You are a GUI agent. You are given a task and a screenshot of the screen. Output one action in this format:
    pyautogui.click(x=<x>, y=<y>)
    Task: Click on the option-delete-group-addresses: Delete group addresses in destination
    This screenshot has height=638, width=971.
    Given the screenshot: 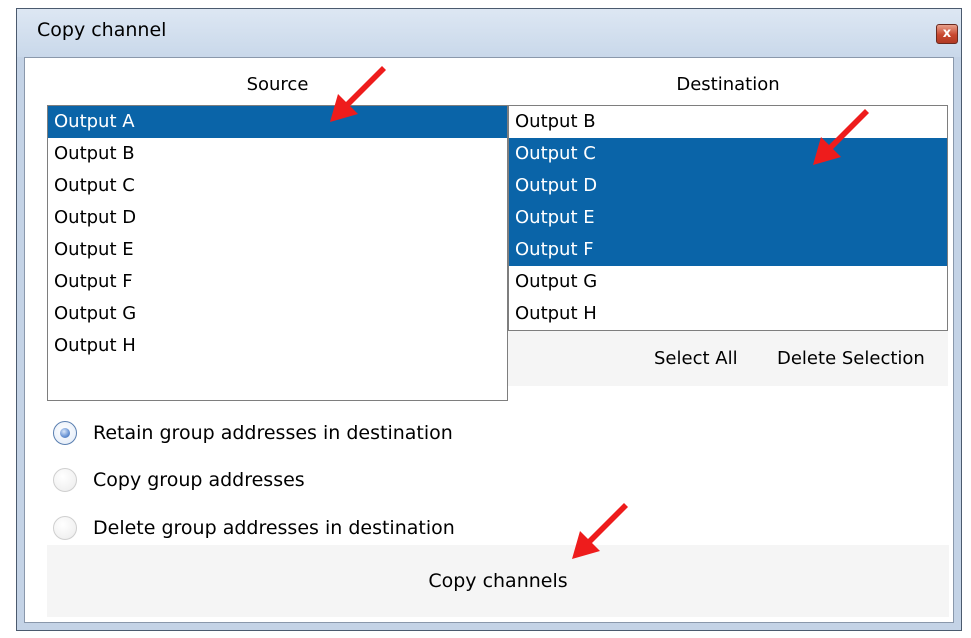 What is the action you would take?
    pyautogui.click(x=254, y=528)
    